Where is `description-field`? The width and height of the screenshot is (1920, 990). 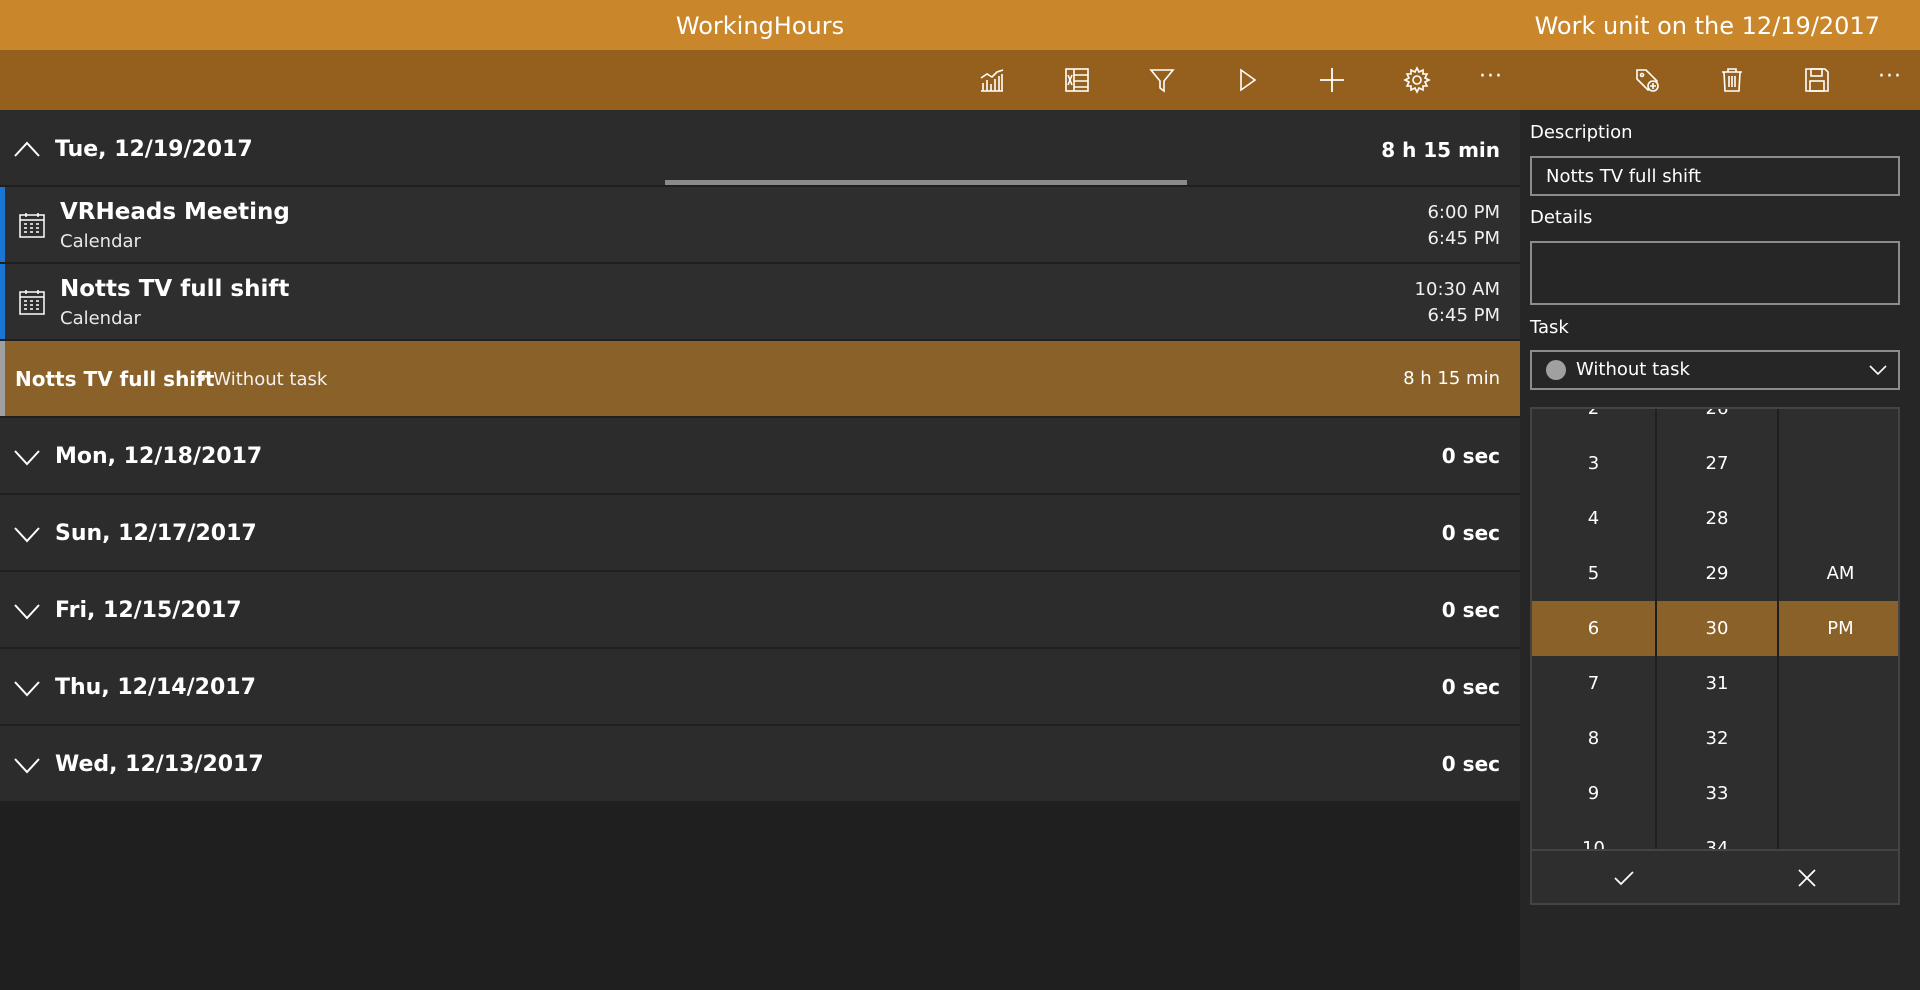 description-field is located at coordinates (1715, 176).